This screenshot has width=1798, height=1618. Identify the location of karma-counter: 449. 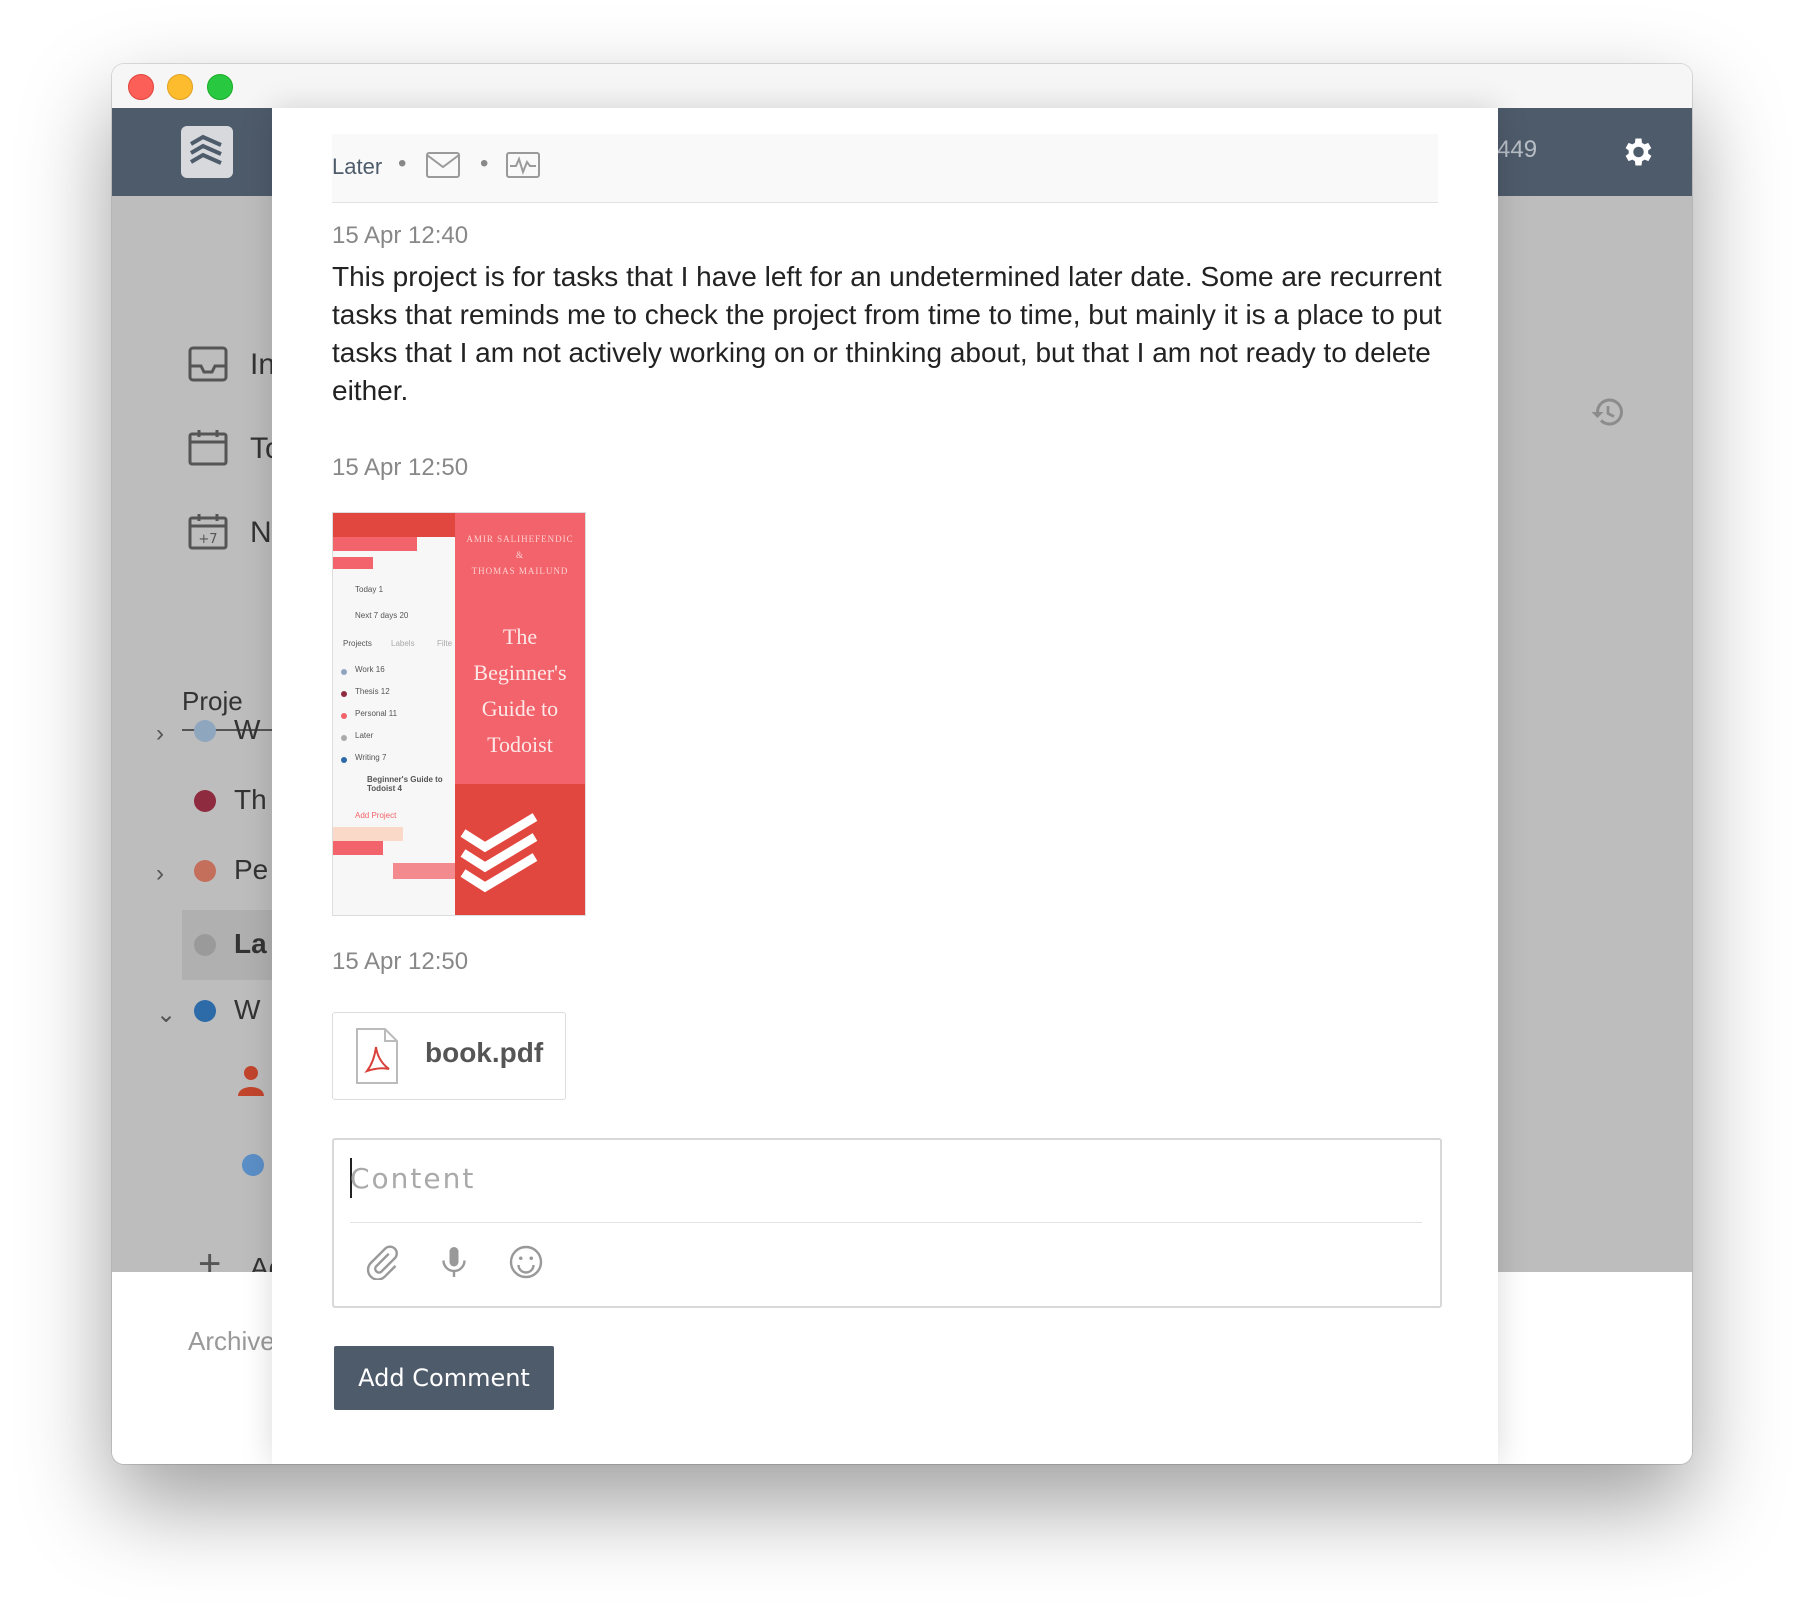
(1517, 150).